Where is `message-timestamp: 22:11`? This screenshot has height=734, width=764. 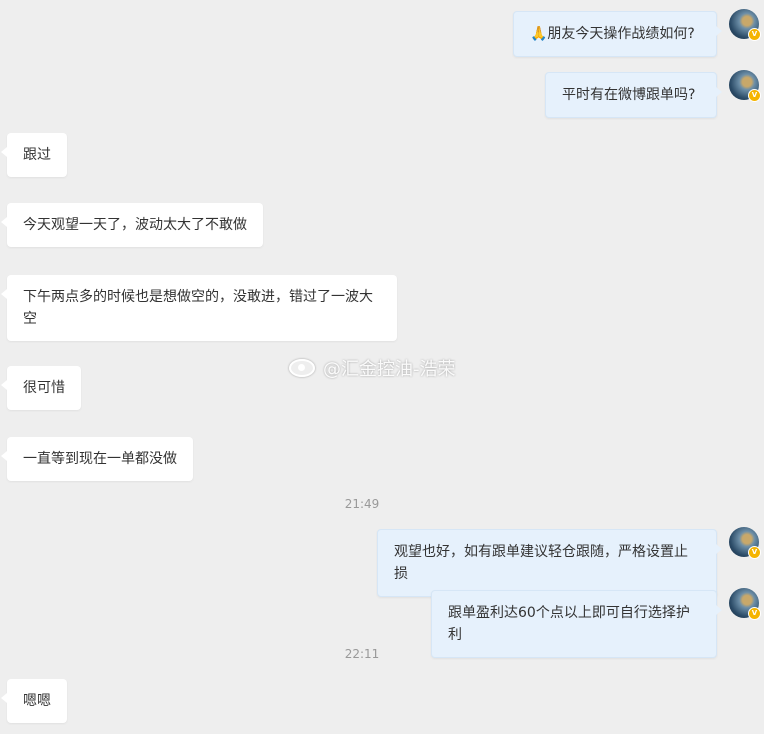
message-timestamp: 22:11 is located at coordinates (362, 654).